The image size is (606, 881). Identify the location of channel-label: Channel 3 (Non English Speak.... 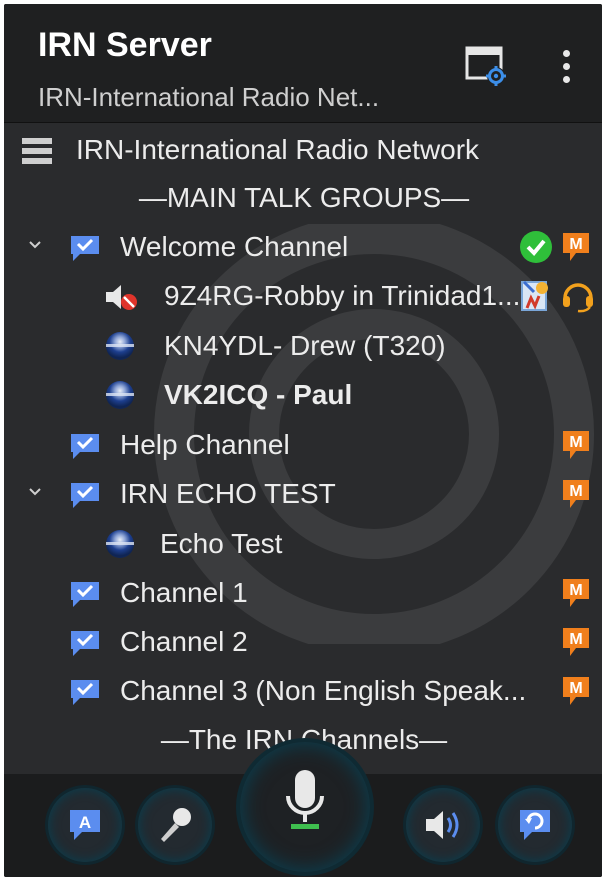
(323, 690).